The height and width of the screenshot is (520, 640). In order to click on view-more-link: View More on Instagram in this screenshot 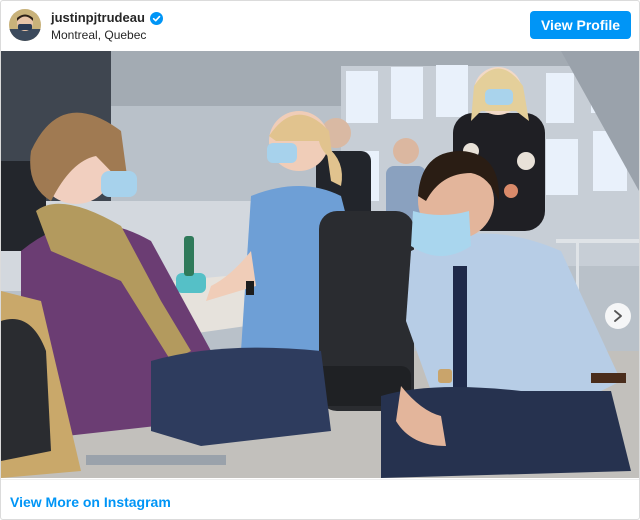, I will do `click(90, 502)`.